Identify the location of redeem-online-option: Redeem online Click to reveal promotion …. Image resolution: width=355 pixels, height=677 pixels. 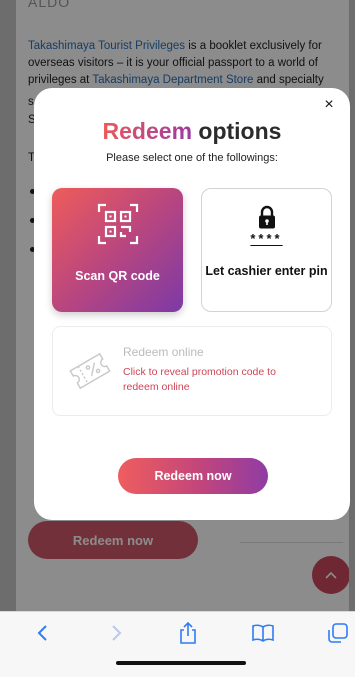
(192, 371).